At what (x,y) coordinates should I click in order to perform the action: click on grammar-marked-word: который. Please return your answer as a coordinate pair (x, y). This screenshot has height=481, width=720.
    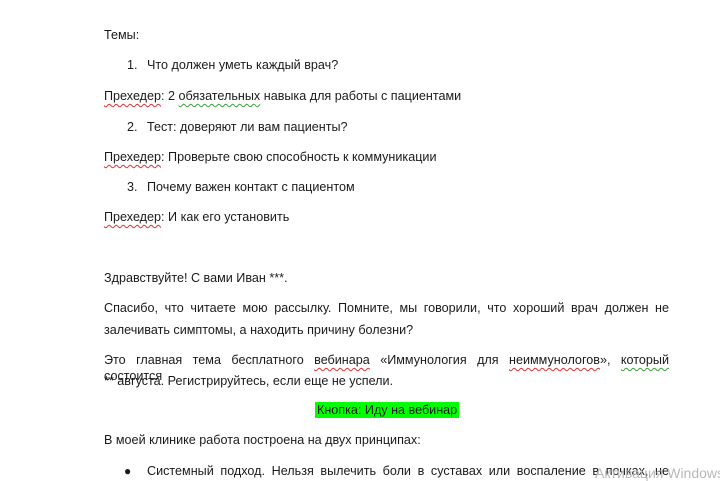
    Looking at the image, I should click on (644, 360).